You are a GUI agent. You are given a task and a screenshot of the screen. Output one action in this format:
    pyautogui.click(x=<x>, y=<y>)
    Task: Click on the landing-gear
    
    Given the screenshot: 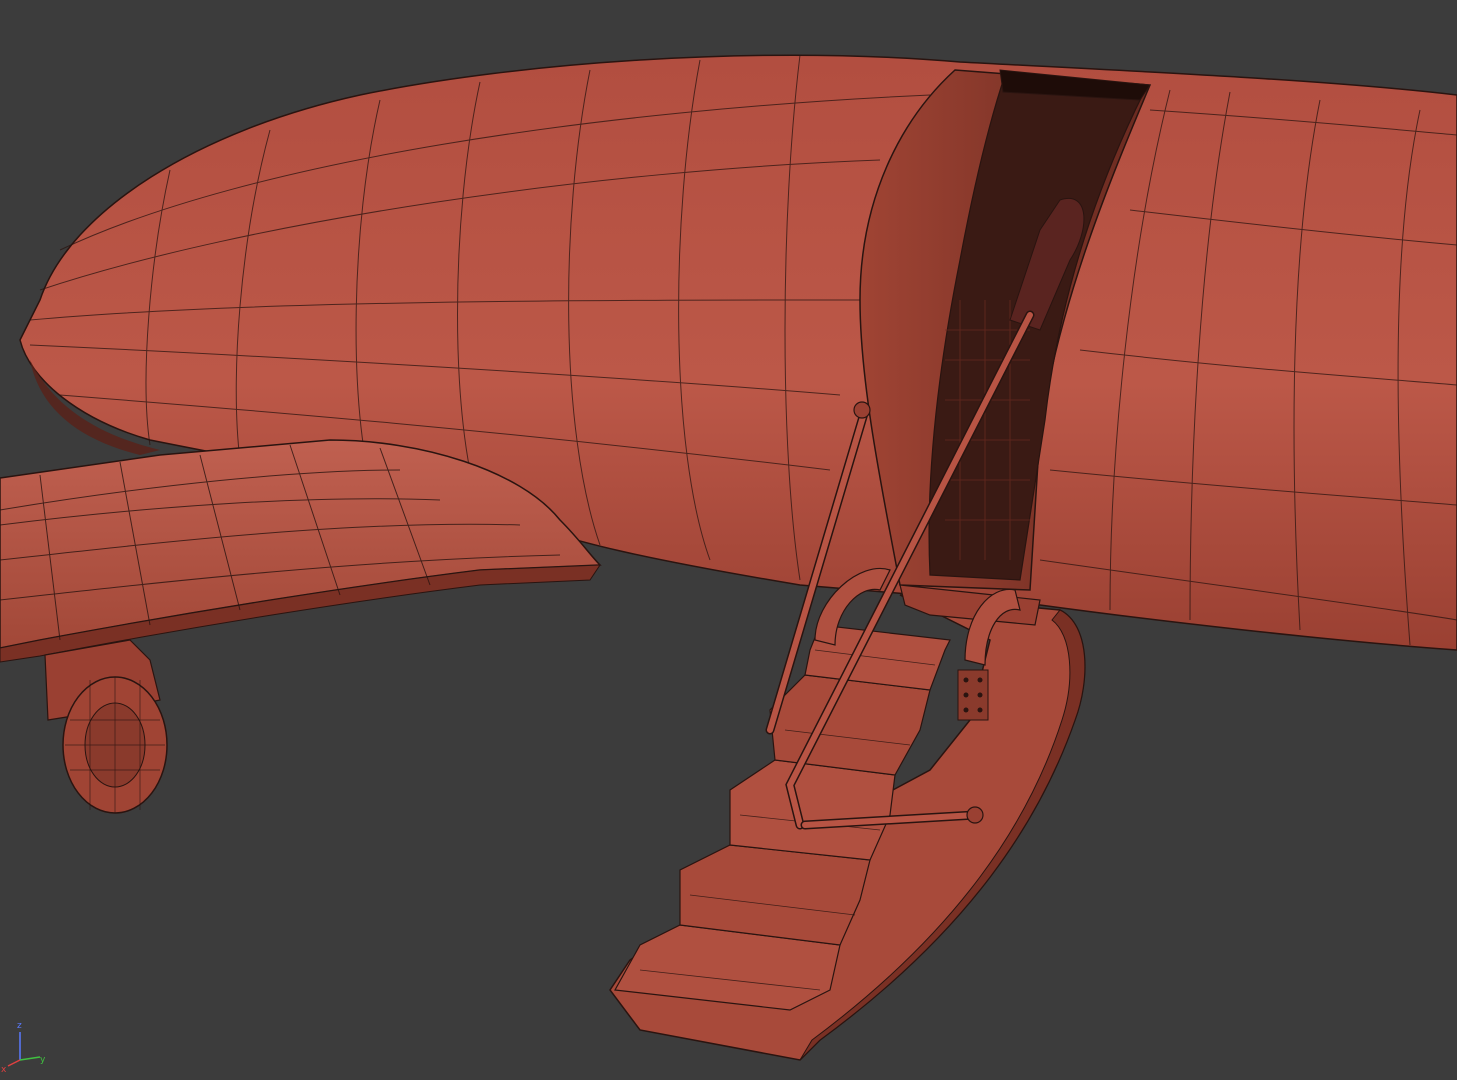 What is the action you would take?
    pyautogui.click(x=106, y=726)
    